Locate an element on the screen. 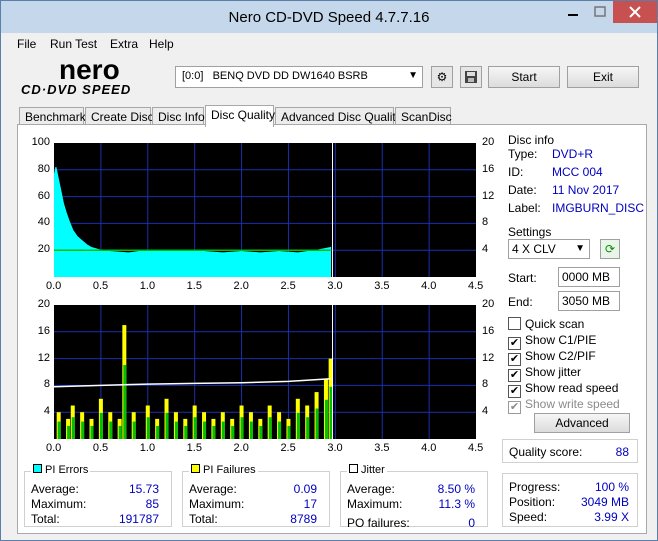  pi-errors-max-label: Maximum: is located at coordinates (59, 504).